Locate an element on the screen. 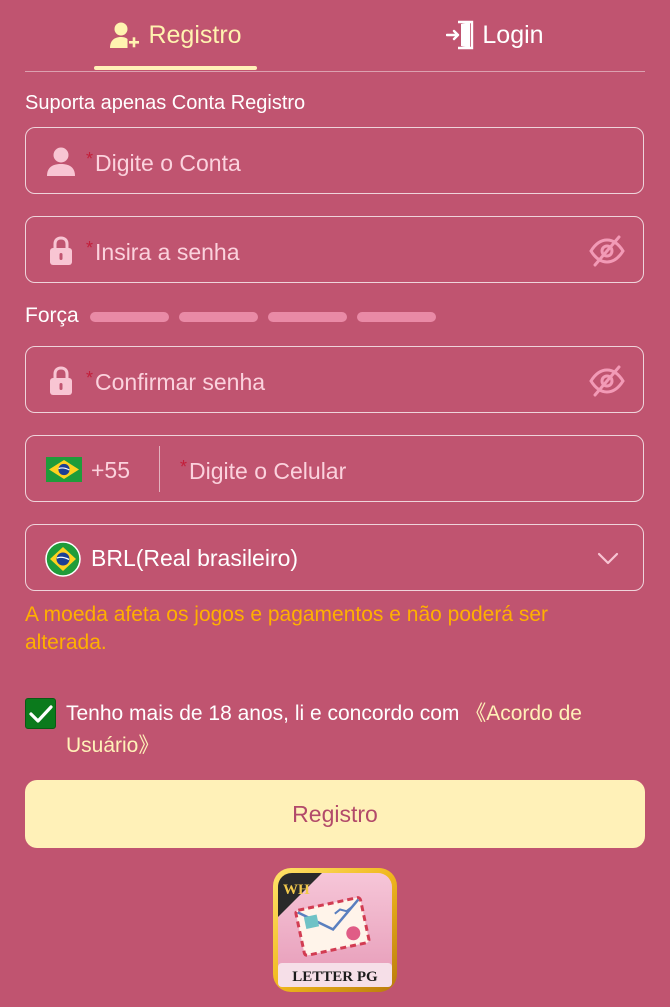 The width and height of the screenshot is (670, 1007). password-placeholder: *Insira a senha is located at coordinates (163, 251).